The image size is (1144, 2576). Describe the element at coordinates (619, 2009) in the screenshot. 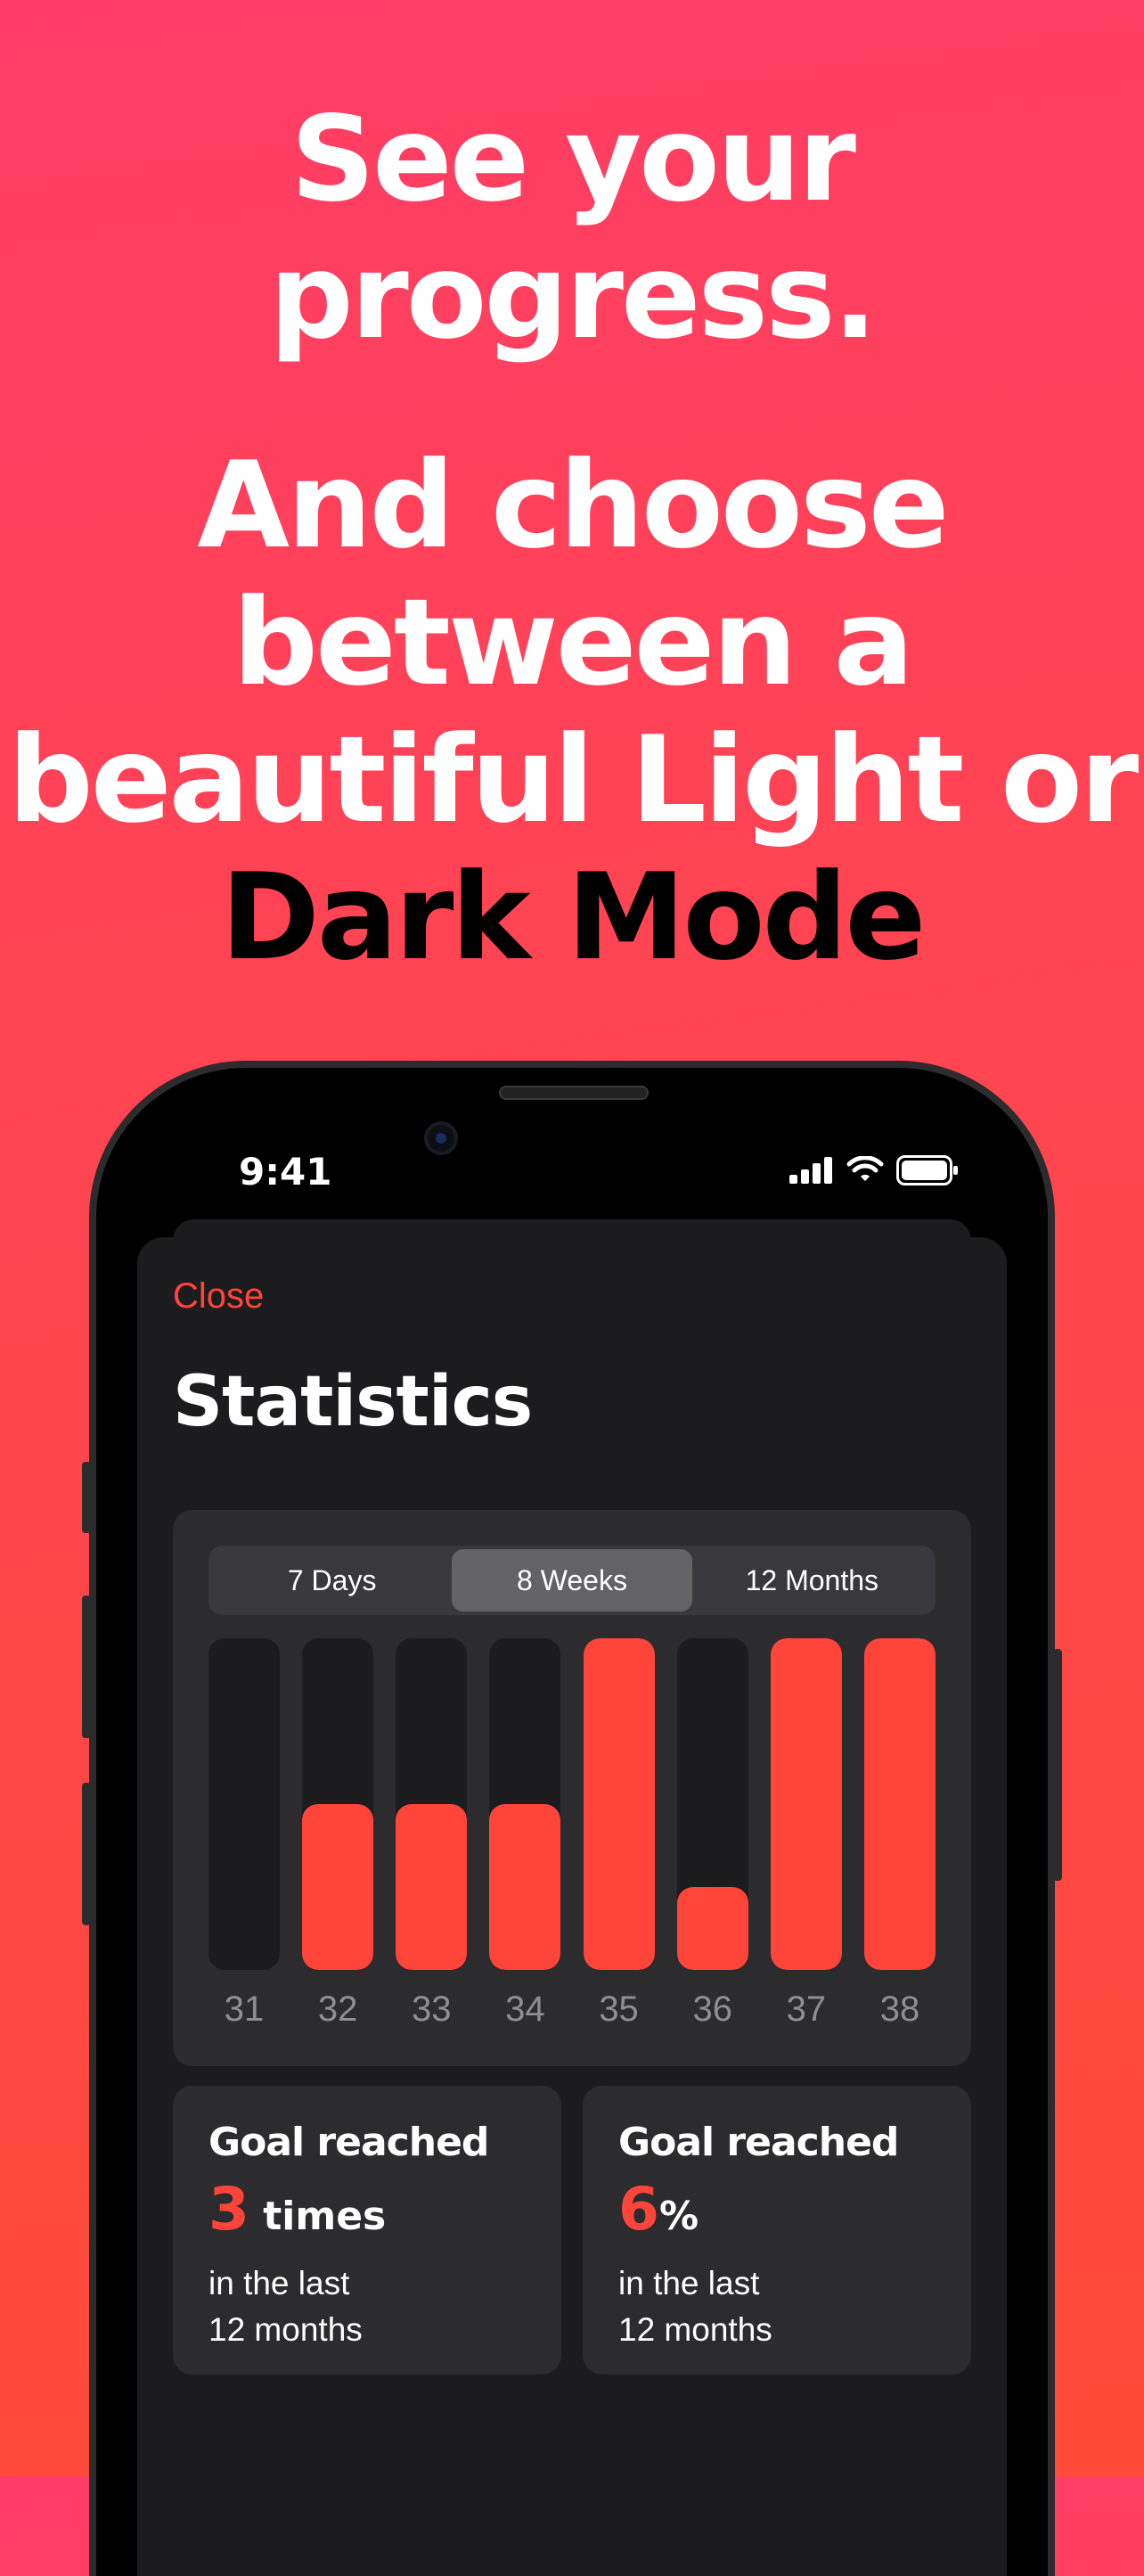

I see `x-tick-label: 35` at that location.